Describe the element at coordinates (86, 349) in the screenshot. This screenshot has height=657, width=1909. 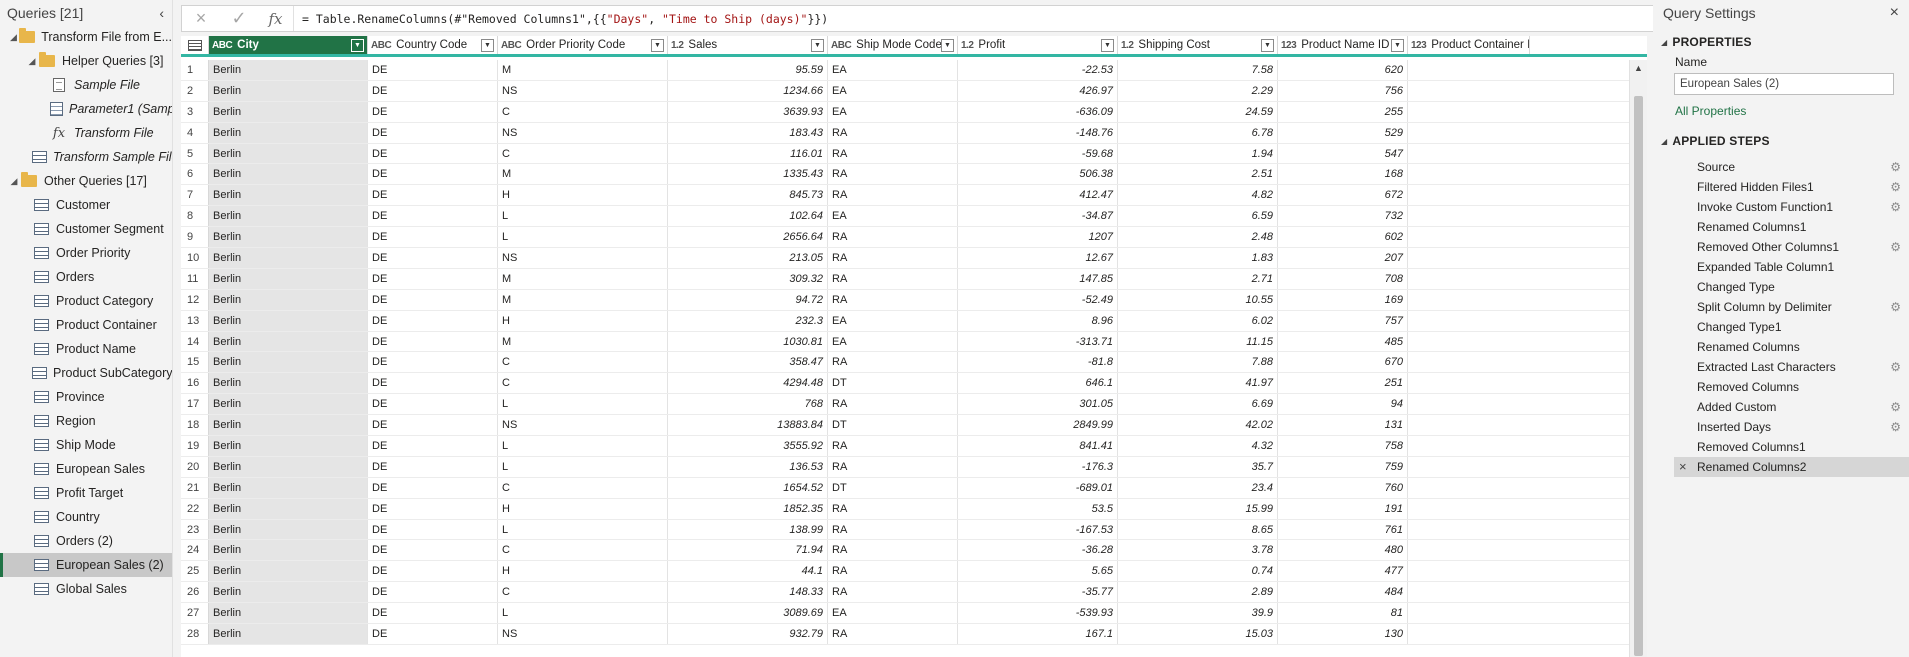
I see `query-item: Product Name` at that location.